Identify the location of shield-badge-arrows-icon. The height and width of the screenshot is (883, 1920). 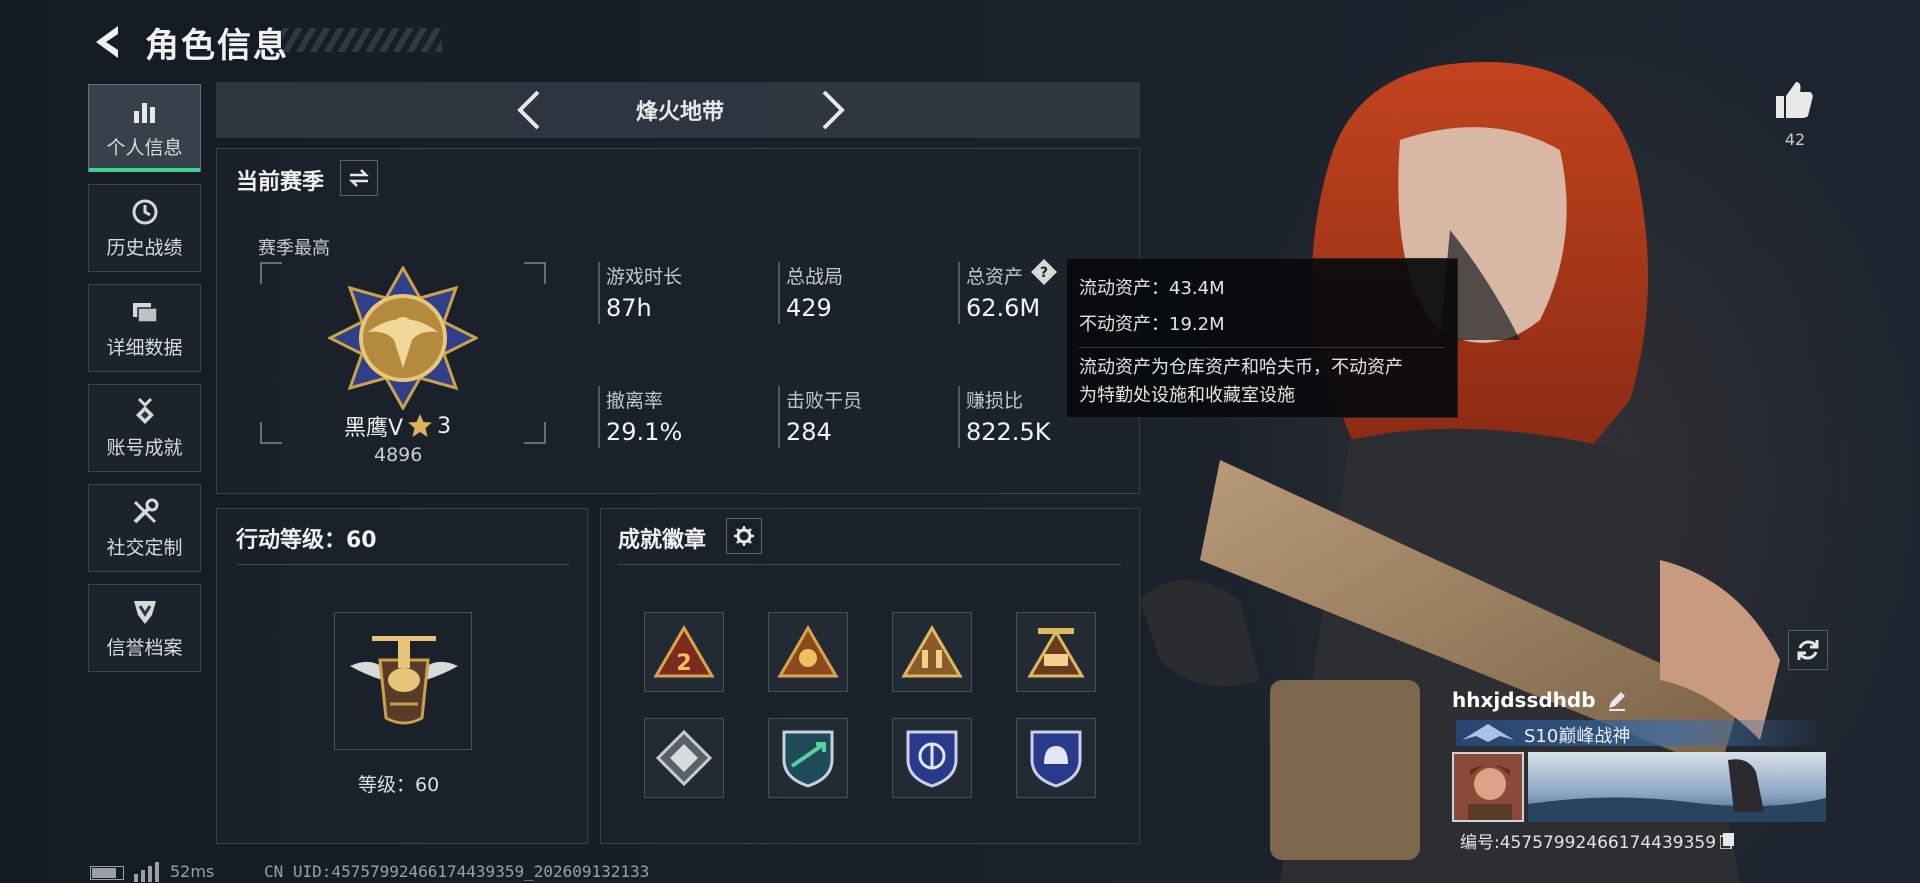
(808, 759).